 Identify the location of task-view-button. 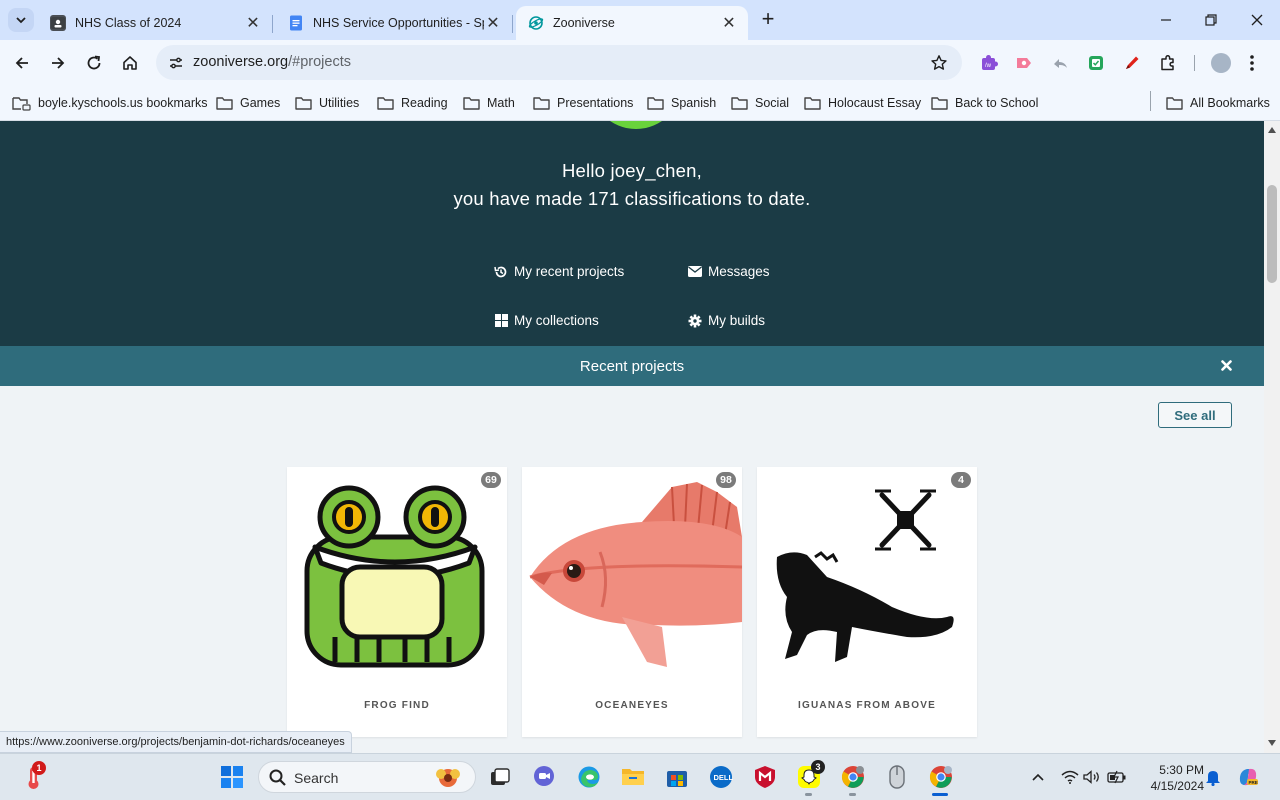
(500, 777).